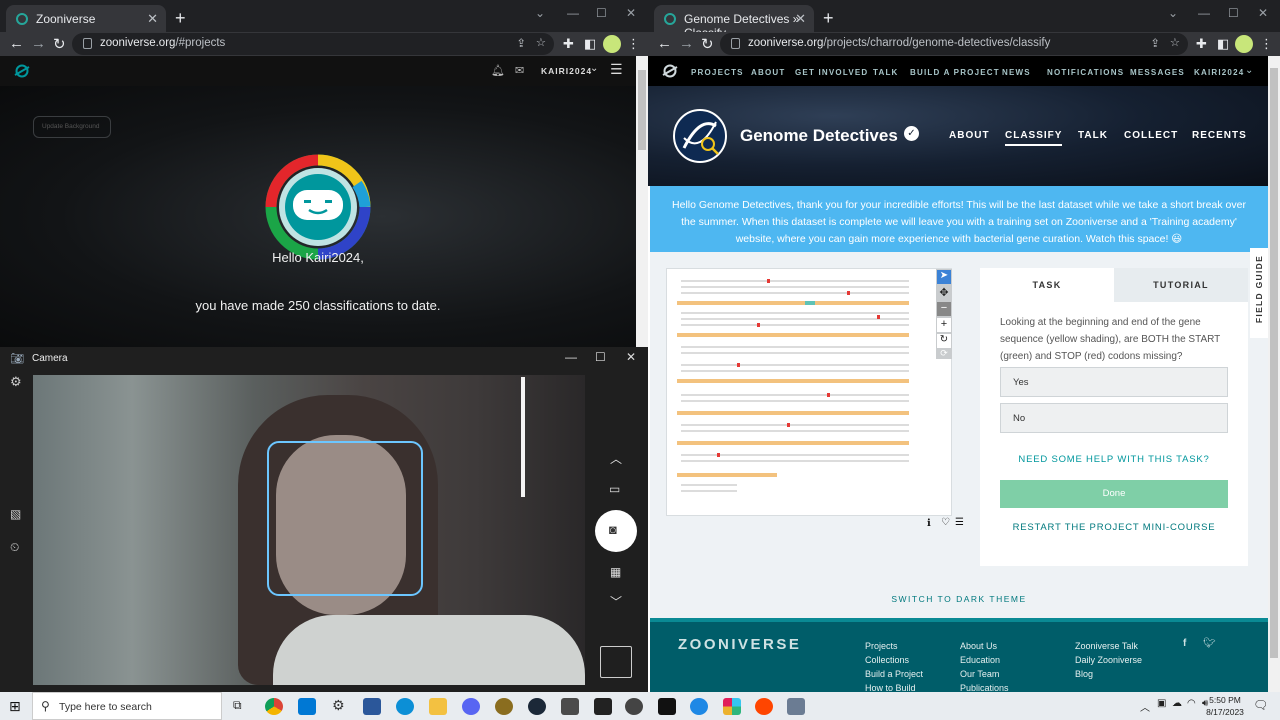 This screenshot has width=1280, height=720. Describe the element at coordinates (1209, 643) in the screenshot. I see `twitter-icon: 🐦︎` at that location.